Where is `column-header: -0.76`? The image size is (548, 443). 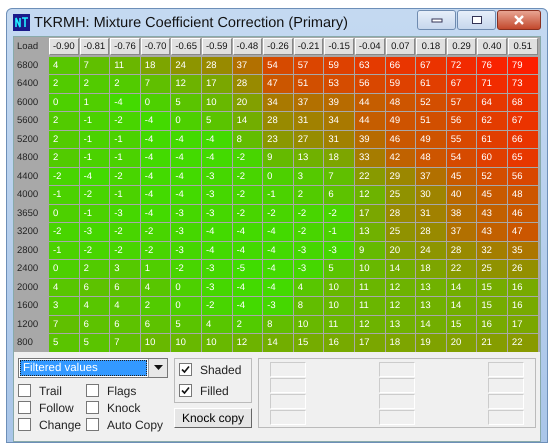
column-header: -0.76 is located at coordinates (125, 46).